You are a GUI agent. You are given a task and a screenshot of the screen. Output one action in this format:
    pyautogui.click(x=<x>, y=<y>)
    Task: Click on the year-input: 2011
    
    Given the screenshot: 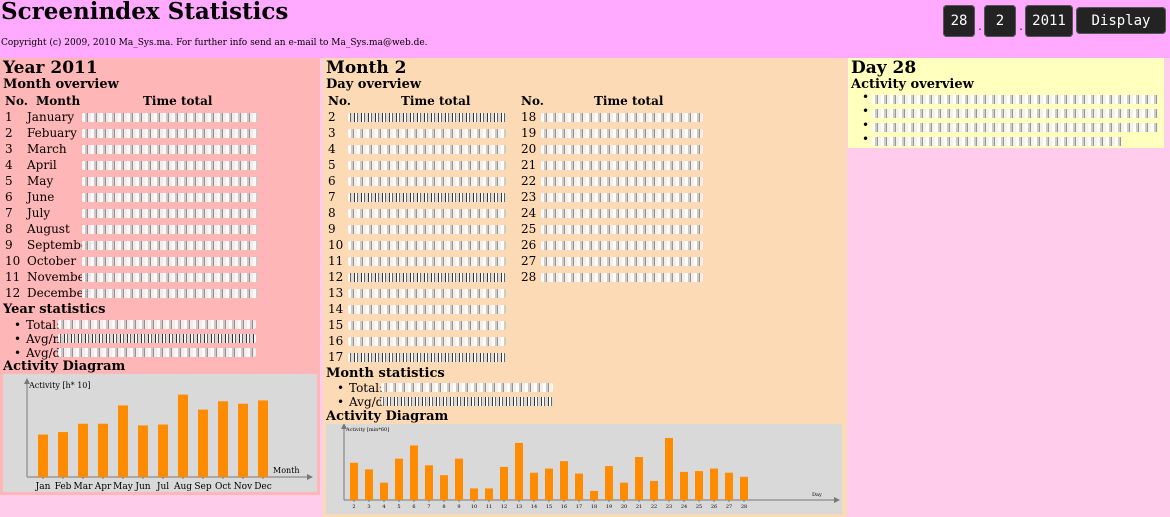 What is the action you would take?
    pyautogui.click(x=1049, y=21)
    